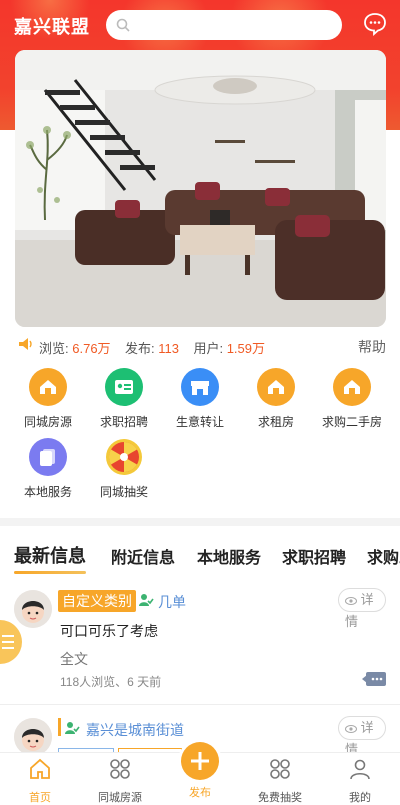  Describe the element at coordinates (48, 457) in the screenshot. I see `documents-icon` at that location.